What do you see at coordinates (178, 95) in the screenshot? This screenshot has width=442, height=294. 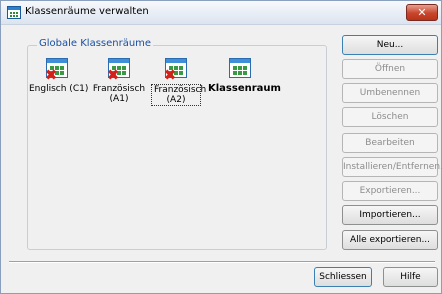 I see `room-label-selected: Französisch (A2)` at bounding box center [178, 95].